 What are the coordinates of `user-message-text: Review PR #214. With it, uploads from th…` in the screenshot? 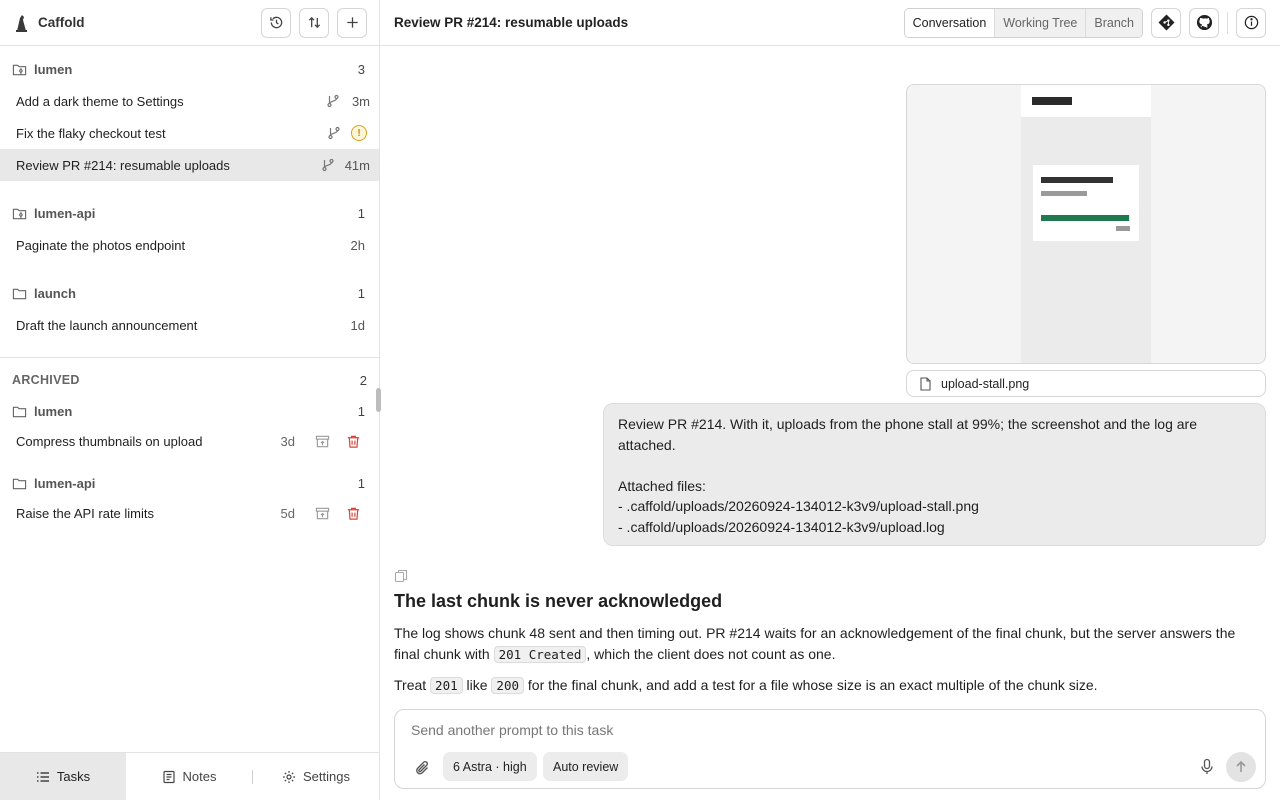 It's located at (907, 434).